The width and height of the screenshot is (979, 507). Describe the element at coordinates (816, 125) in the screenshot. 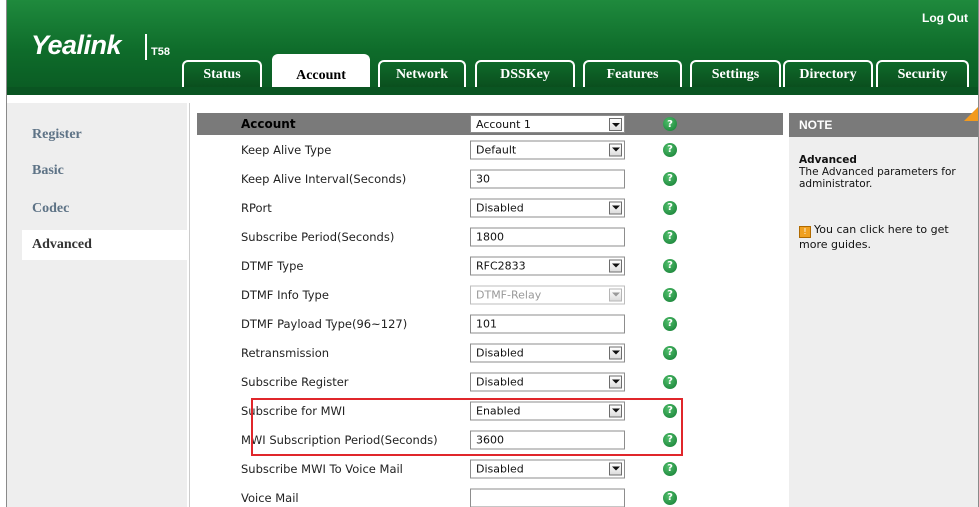

I see `note-title: NOTE` at that location.